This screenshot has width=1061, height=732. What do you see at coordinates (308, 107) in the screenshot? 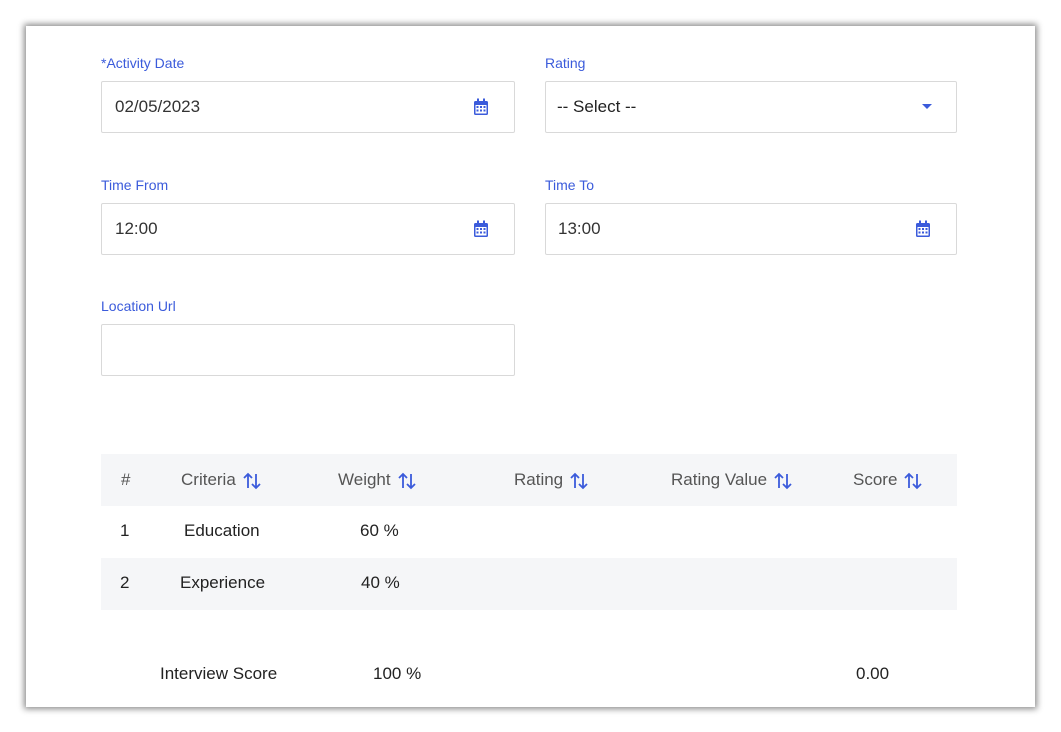
I see `activity-date-field: 02/05/2023` at bounding box center [308, 107].